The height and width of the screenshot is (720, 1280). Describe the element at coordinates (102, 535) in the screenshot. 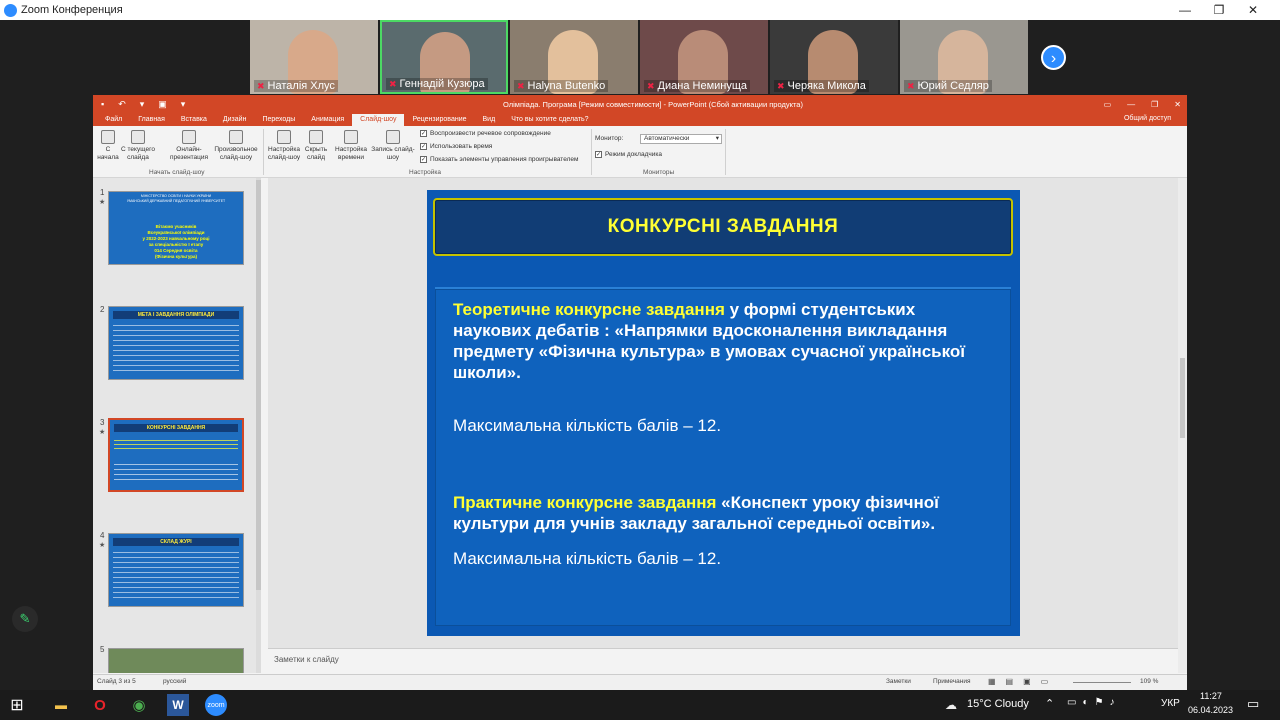

I see `thumb-number: 4` at that location.